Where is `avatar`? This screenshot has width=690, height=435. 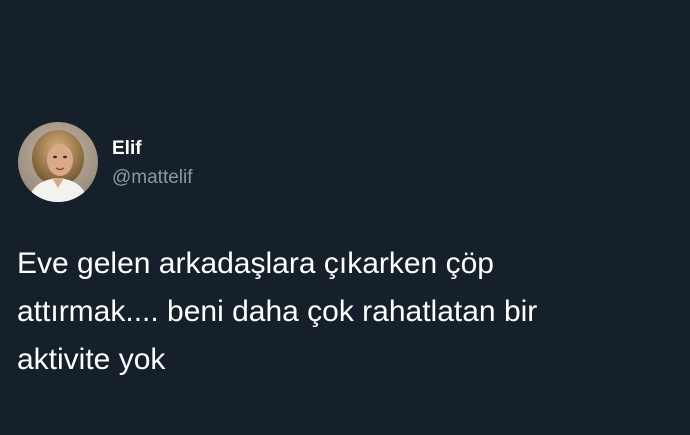
avatar is located at coordinates (58, 162).